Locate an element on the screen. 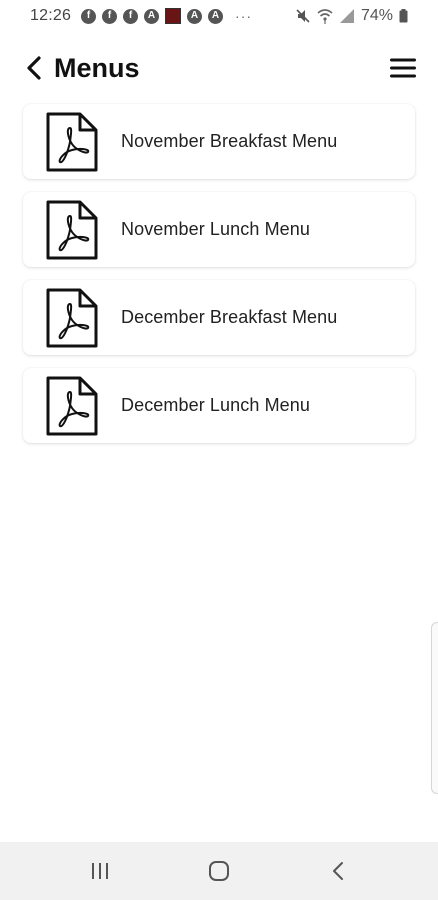 This screenshot has width=438, height=900. battery-icon is located at coordinates (403, 16).